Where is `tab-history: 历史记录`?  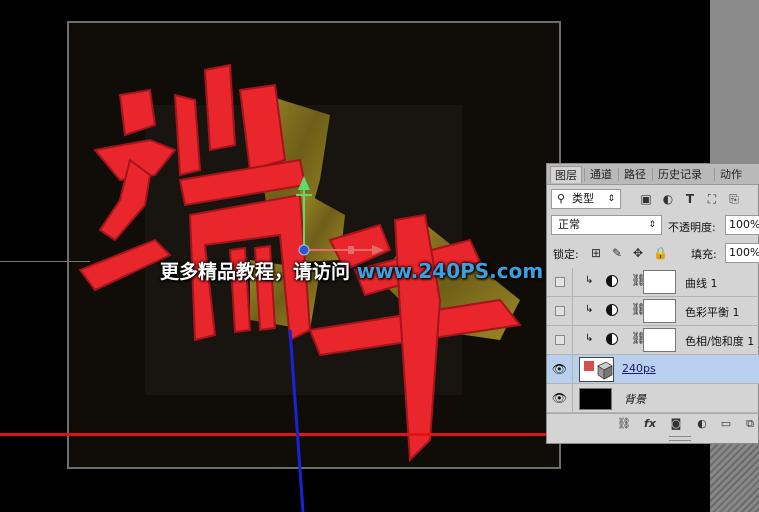 tab-history: 历史记录 is located at coordinates (680, 174).